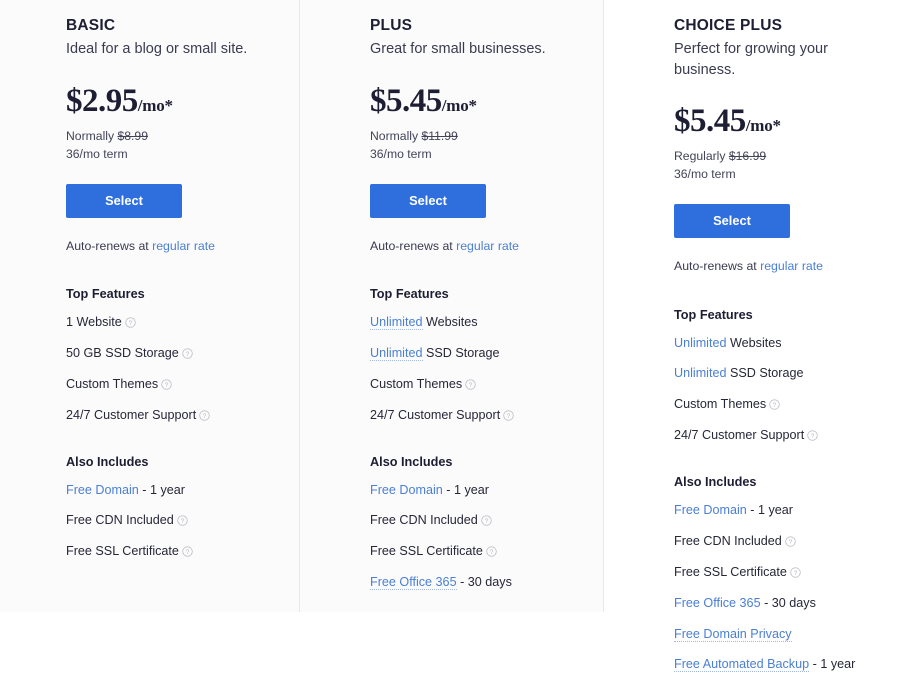 Image resolution: width=900 pixels, height=674 pixels. Describe the element at coordinates (478, 145) in the screenshot. I see `price-note: Normally $11.99 36/mo term` at that location.